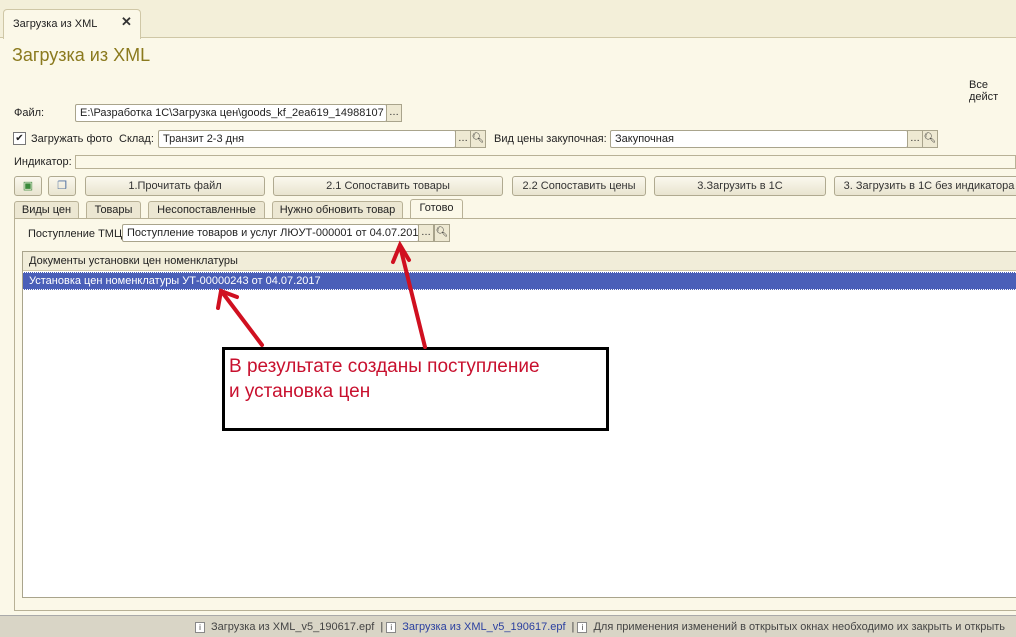  Describe the element at coordinates (242, 318) in the screenshot. I see `arrow-to-row` at that location.